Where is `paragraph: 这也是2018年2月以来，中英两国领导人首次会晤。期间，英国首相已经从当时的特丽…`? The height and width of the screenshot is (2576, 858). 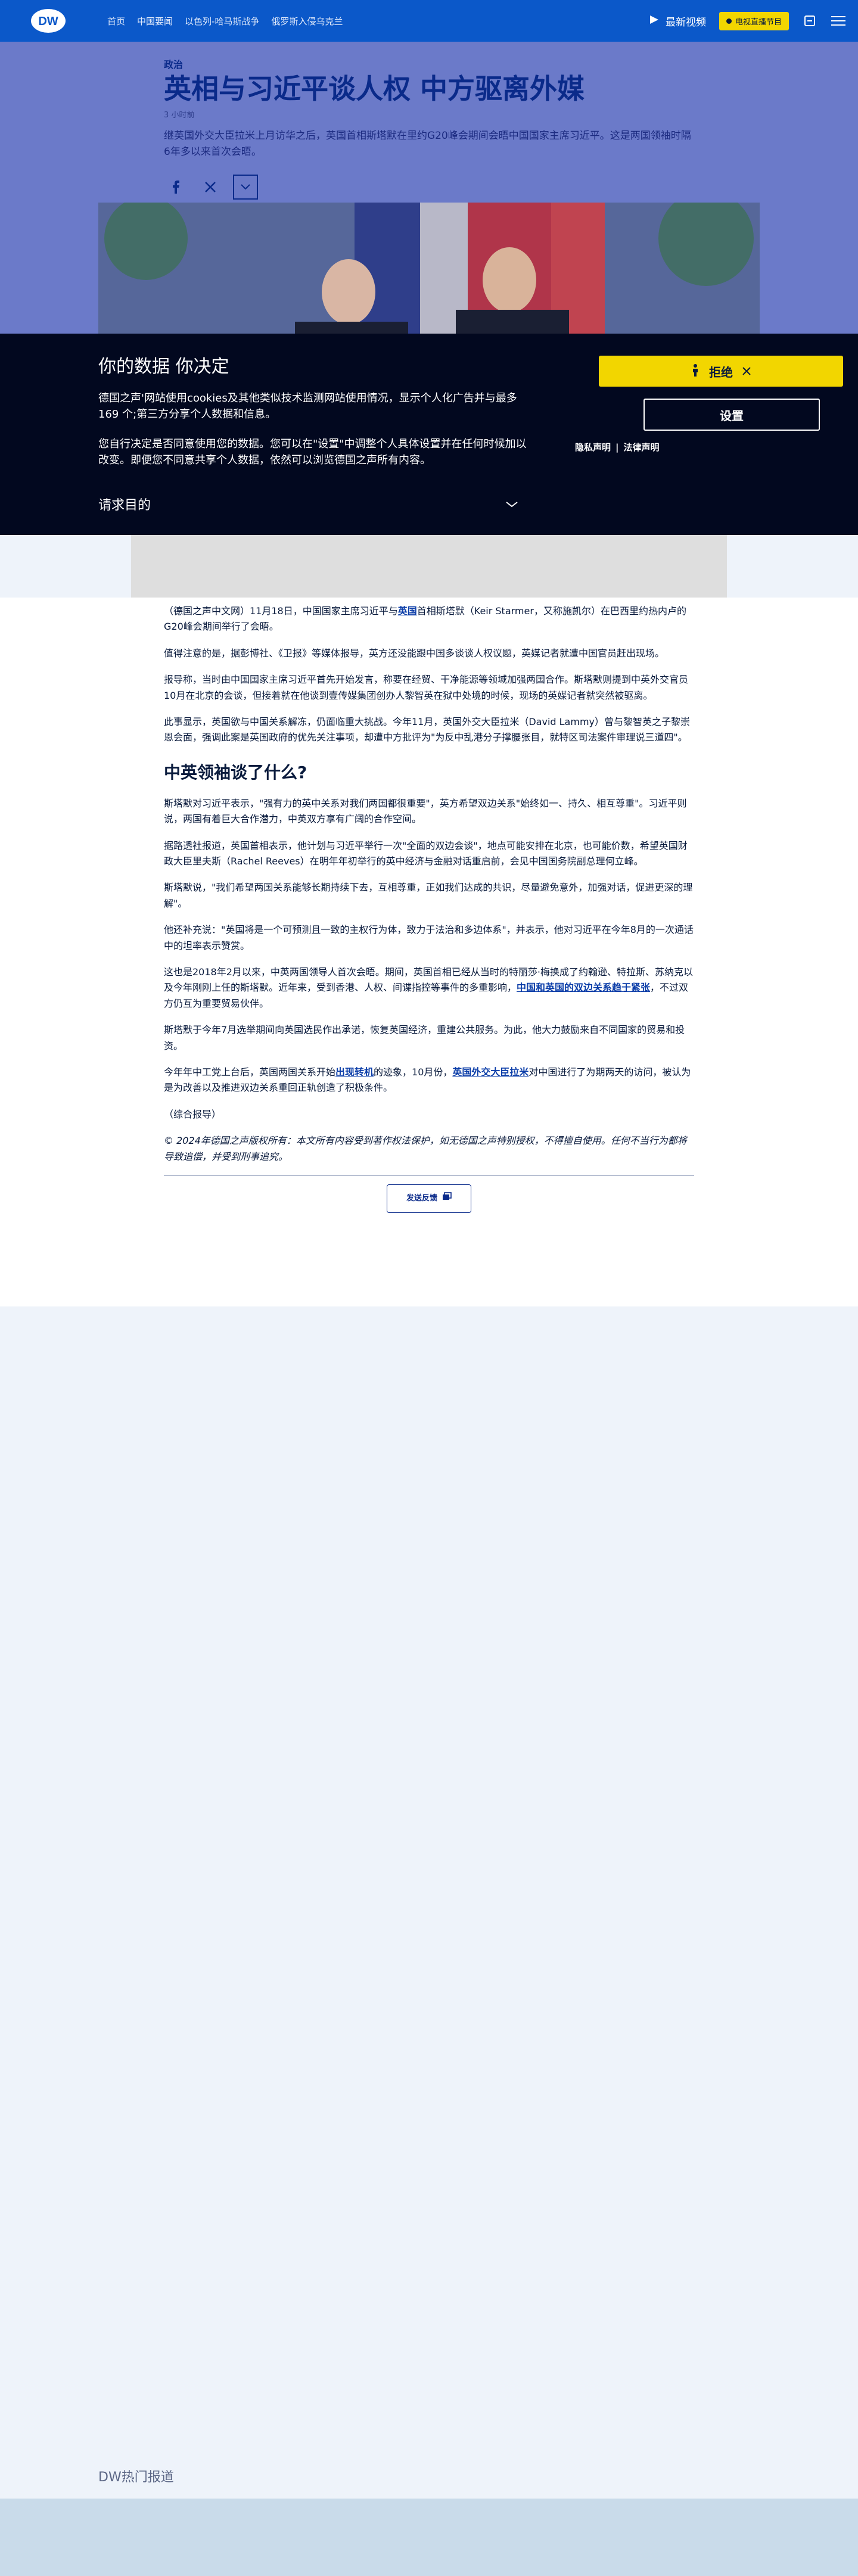 paragraph: 这也是2018年2月以来，中英两国领导人首次会晤。期间，英国首相已经从当时的特丽… is located at coordinates (428, 987).